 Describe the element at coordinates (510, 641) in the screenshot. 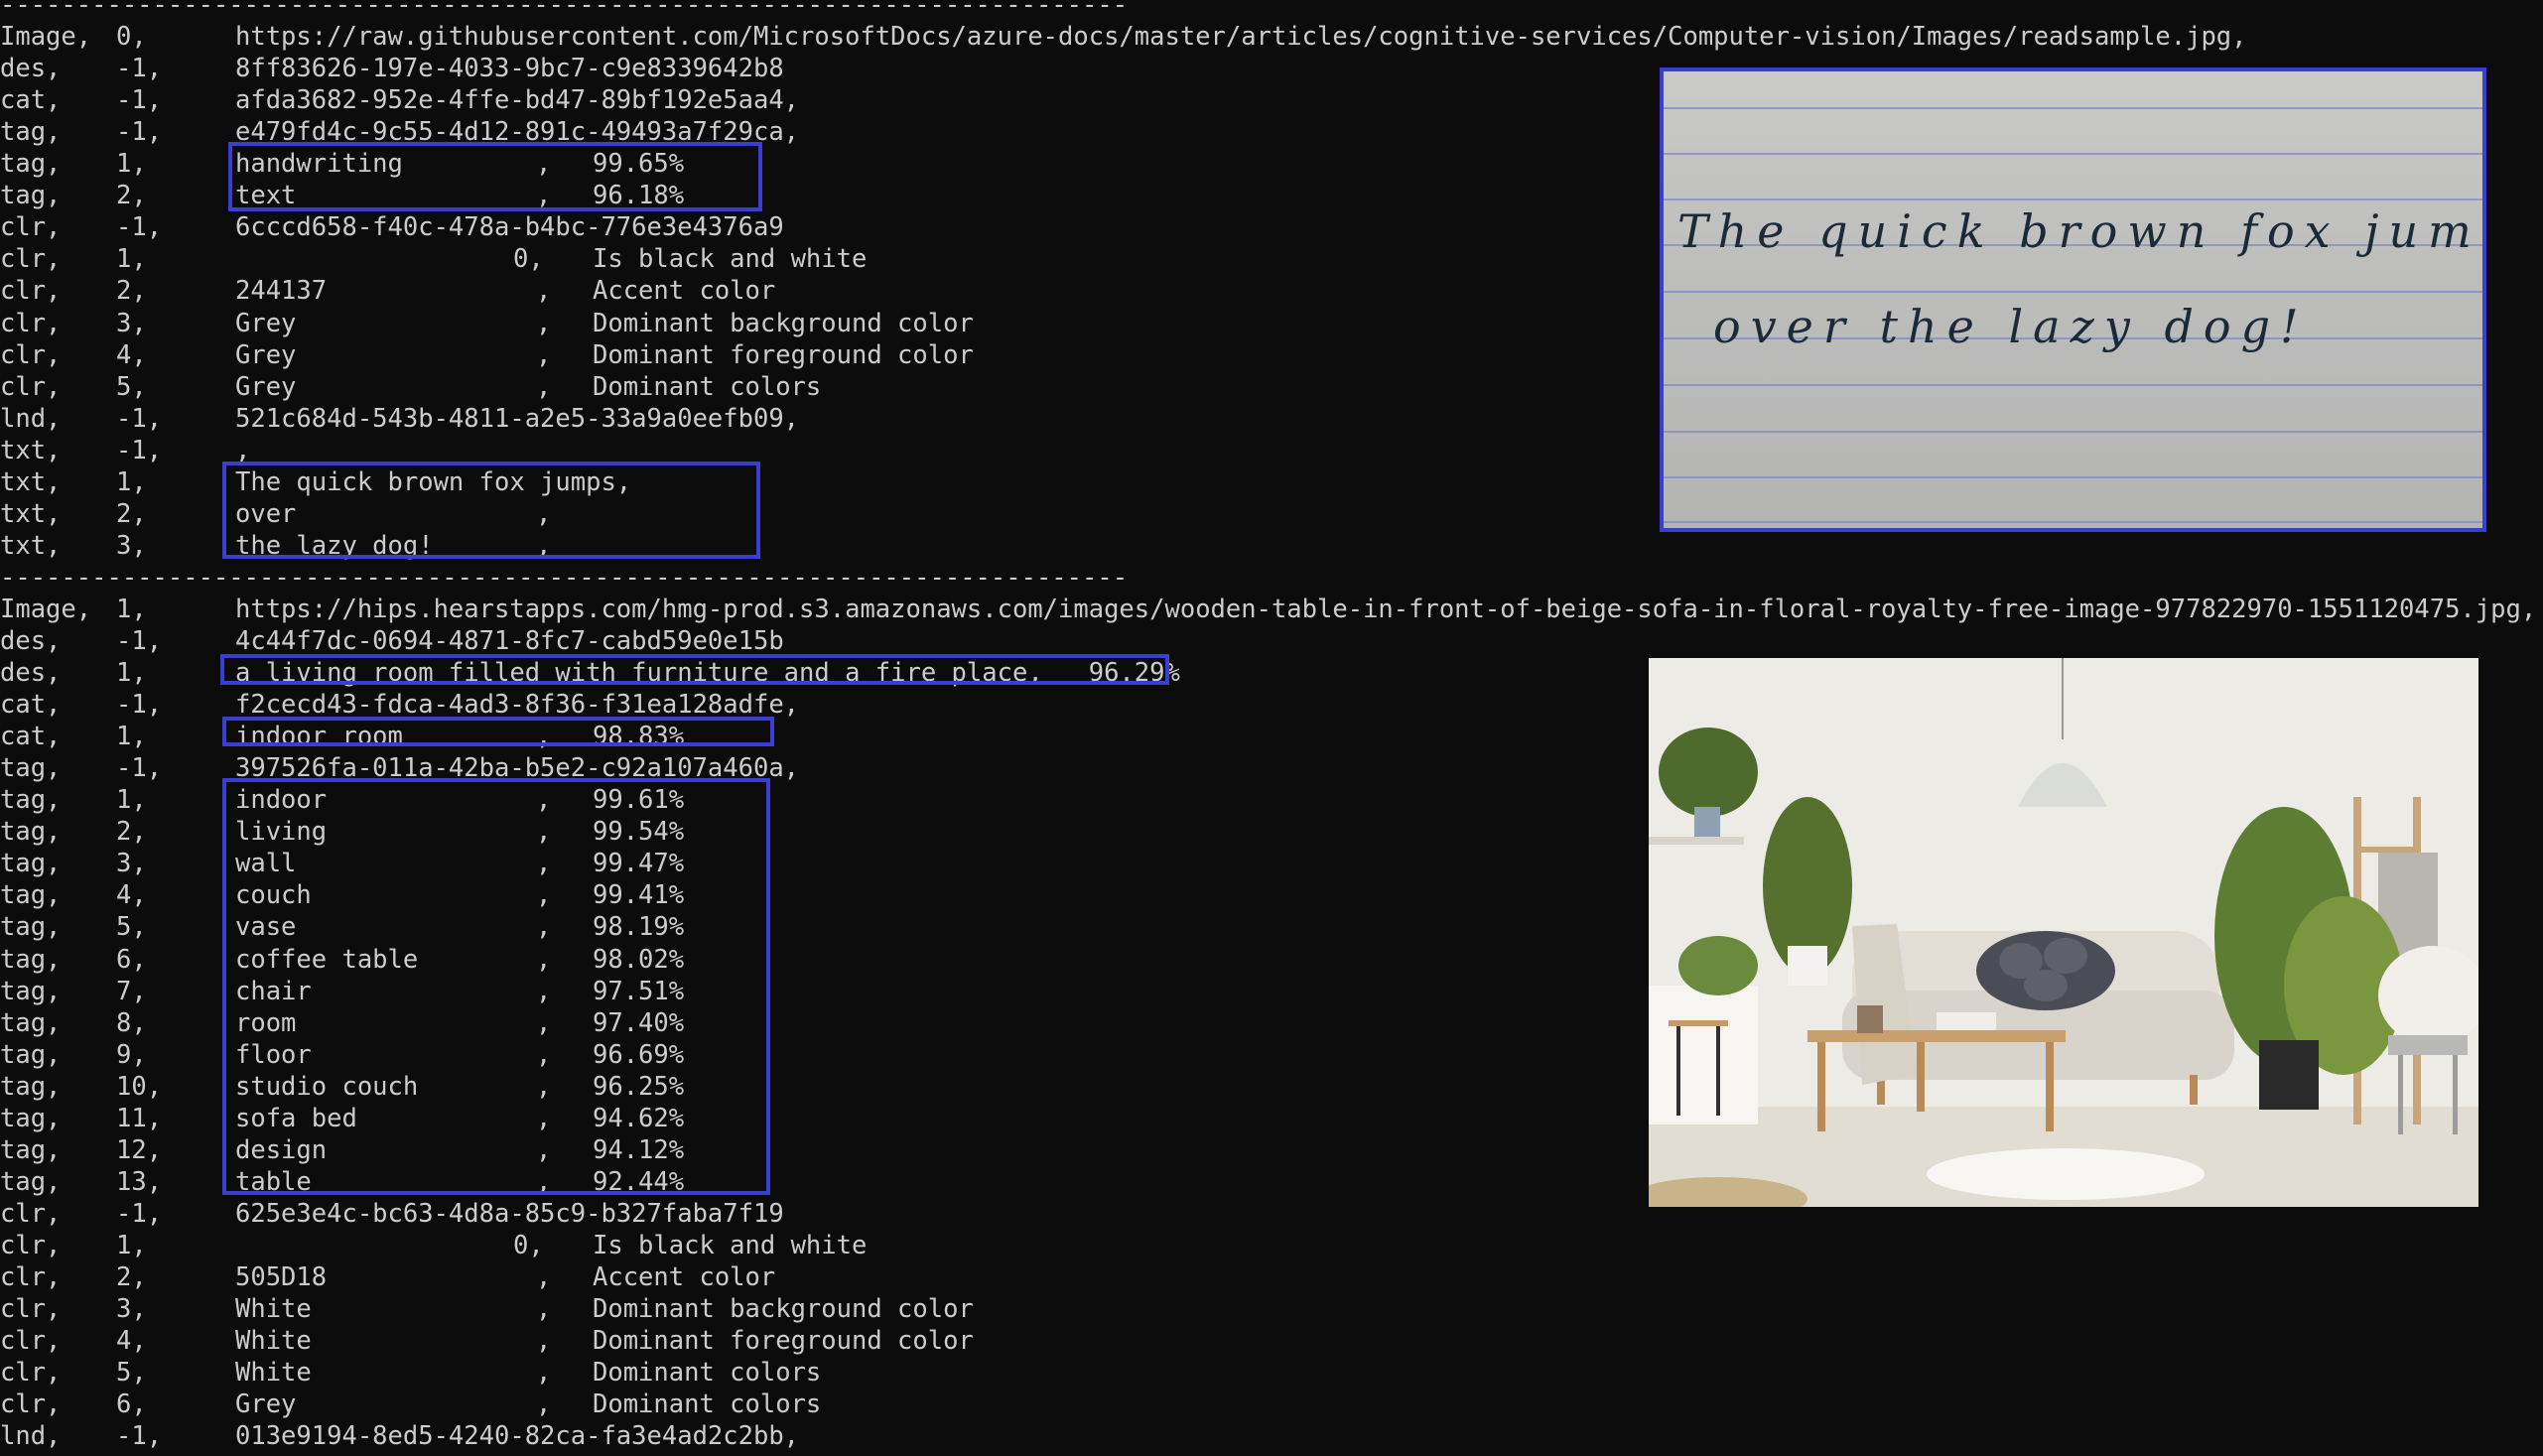

I see `record-value: 4c44f7dc-0694-4871-8fc7-cabd59e0e15b` at that location.